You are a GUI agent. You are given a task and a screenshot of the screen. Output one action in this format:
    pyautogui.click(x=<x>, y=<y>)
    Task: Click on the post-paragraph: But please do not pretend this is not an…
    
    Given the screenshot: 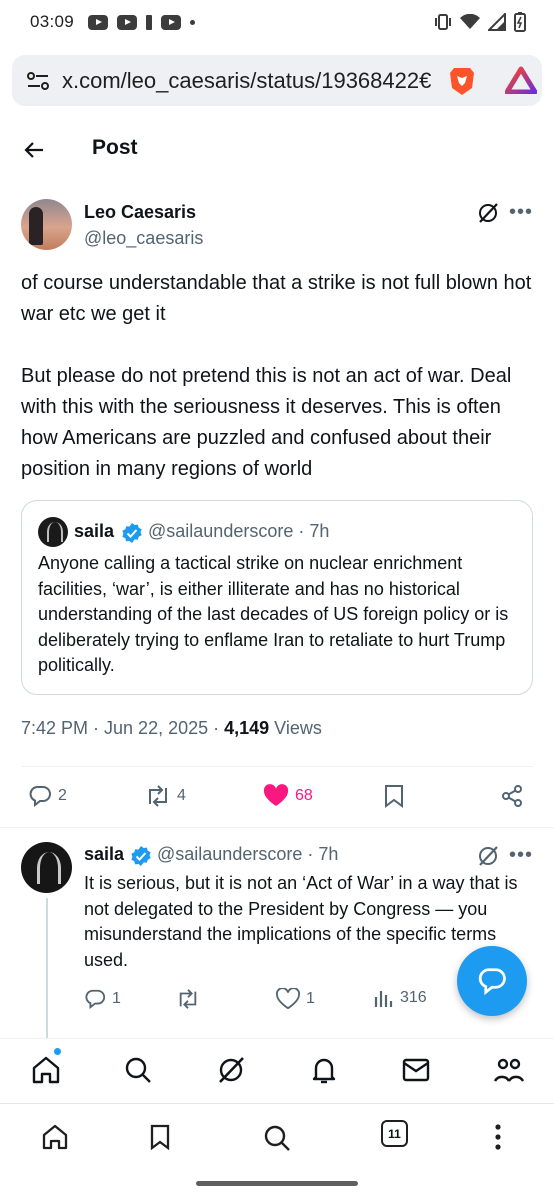 What is the action you would take?
    pyautogui.click(x=266, y=422)
    